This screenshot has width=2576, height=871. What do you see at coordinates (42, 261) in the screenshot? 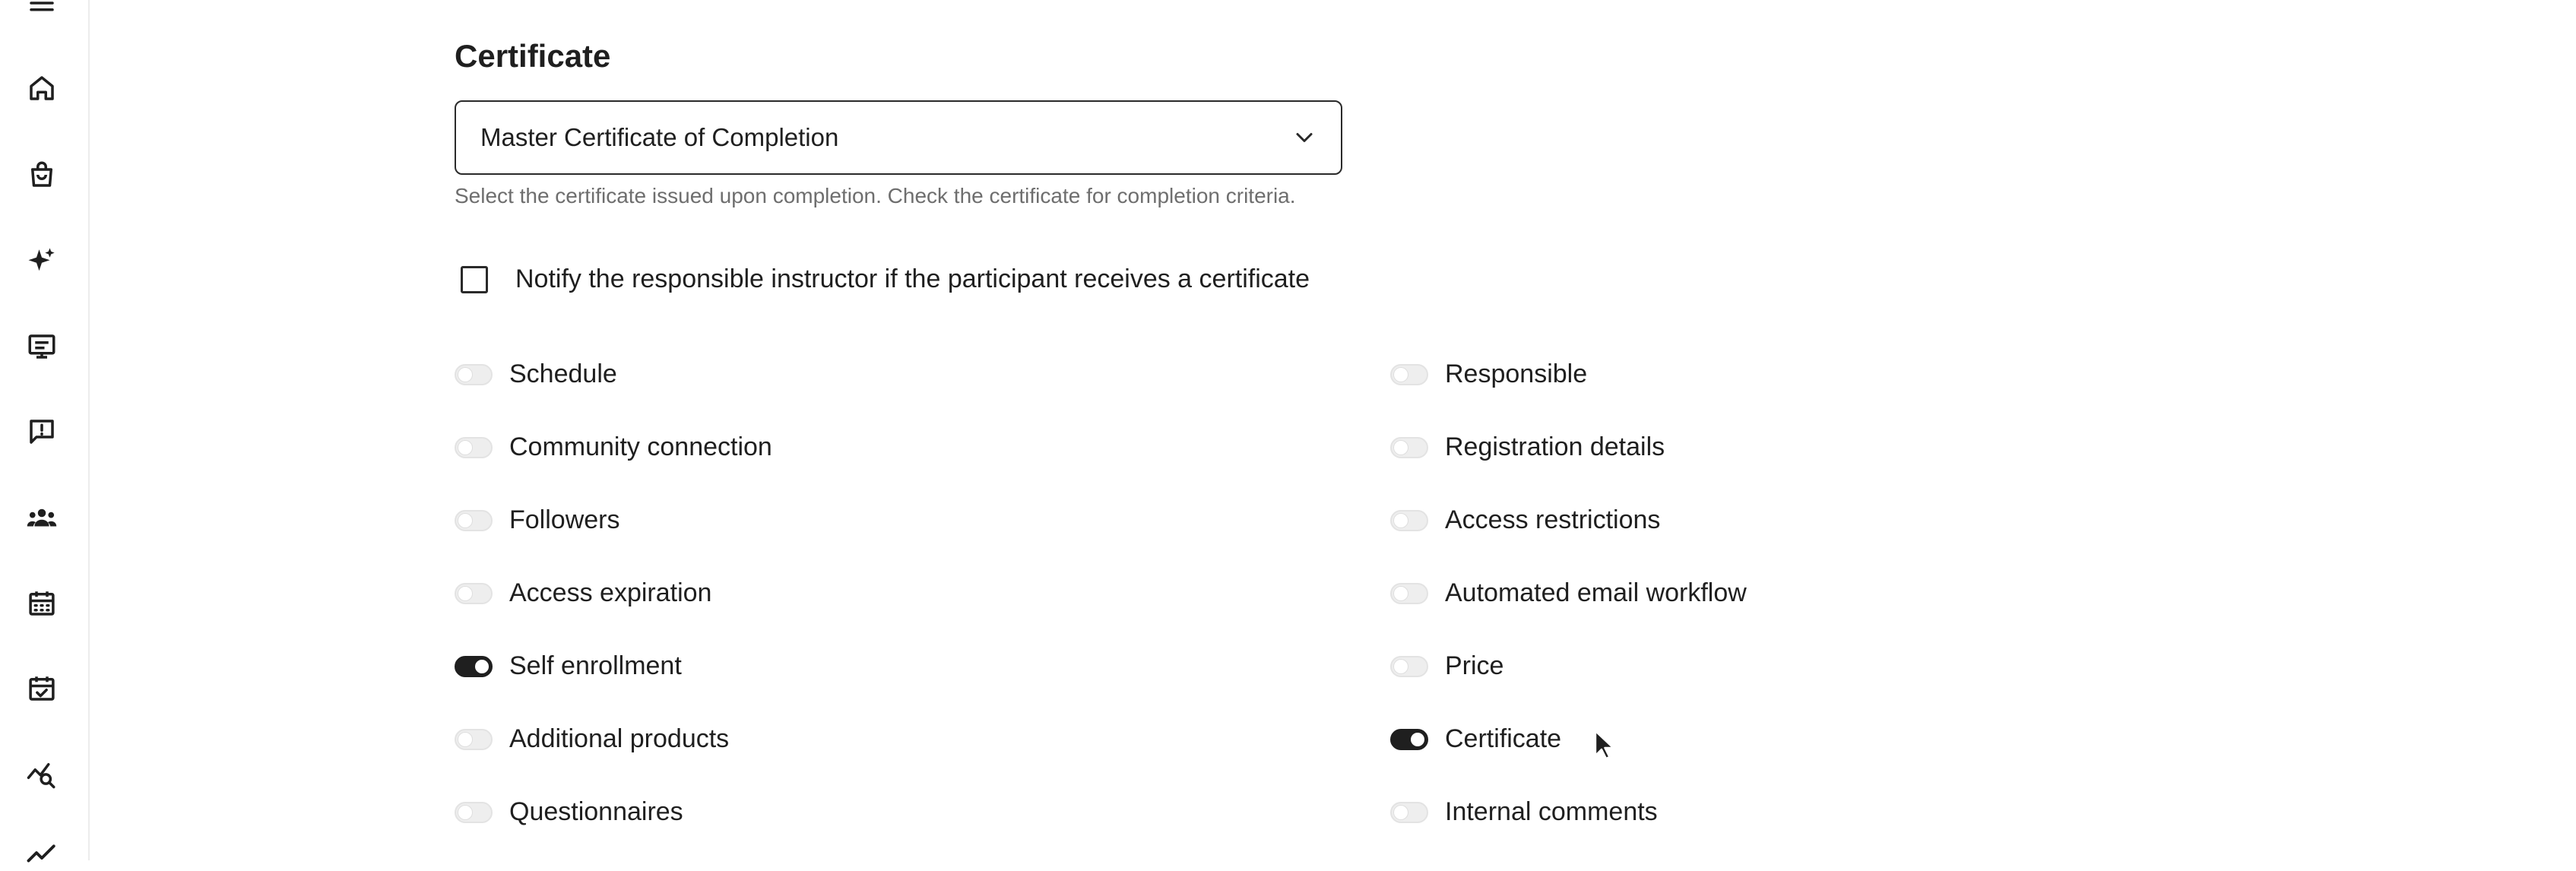
I see `sparkles-icon` at bounding box center [42, 261].